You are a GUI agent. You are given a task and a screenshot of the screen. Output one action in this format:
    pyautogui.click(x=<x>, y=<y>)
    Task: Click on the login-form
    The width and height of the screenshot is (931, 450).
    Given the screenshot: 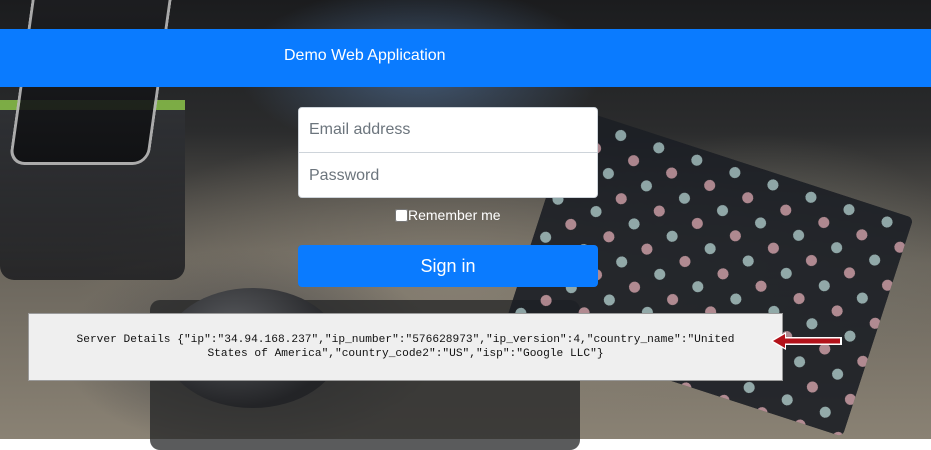 What is the action you would take?
    pyautogui.click(x=448, y=152)
    